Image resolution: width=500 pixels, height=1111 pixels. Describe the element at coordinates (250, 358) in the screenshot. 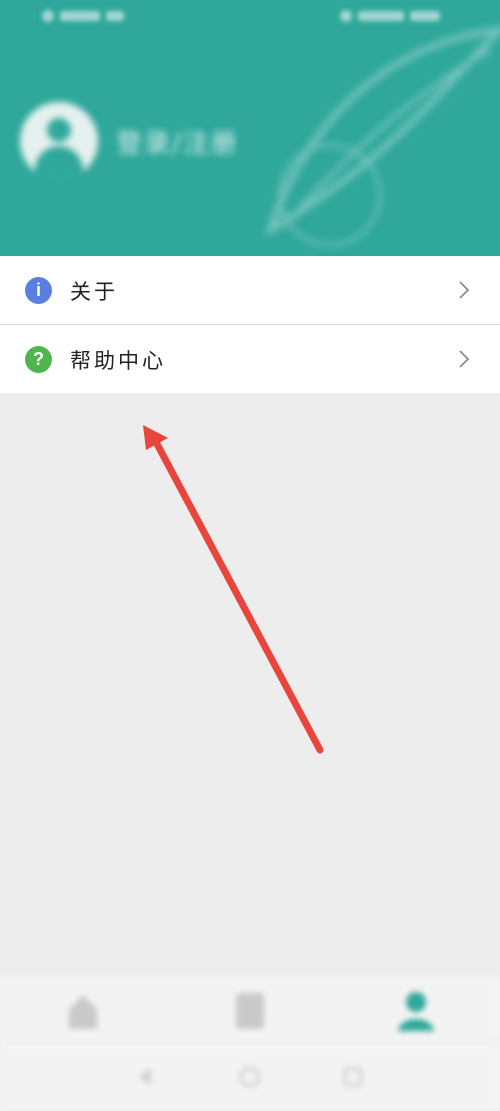

I see `menu-item-help-center: ? 帮助中心` at that location.